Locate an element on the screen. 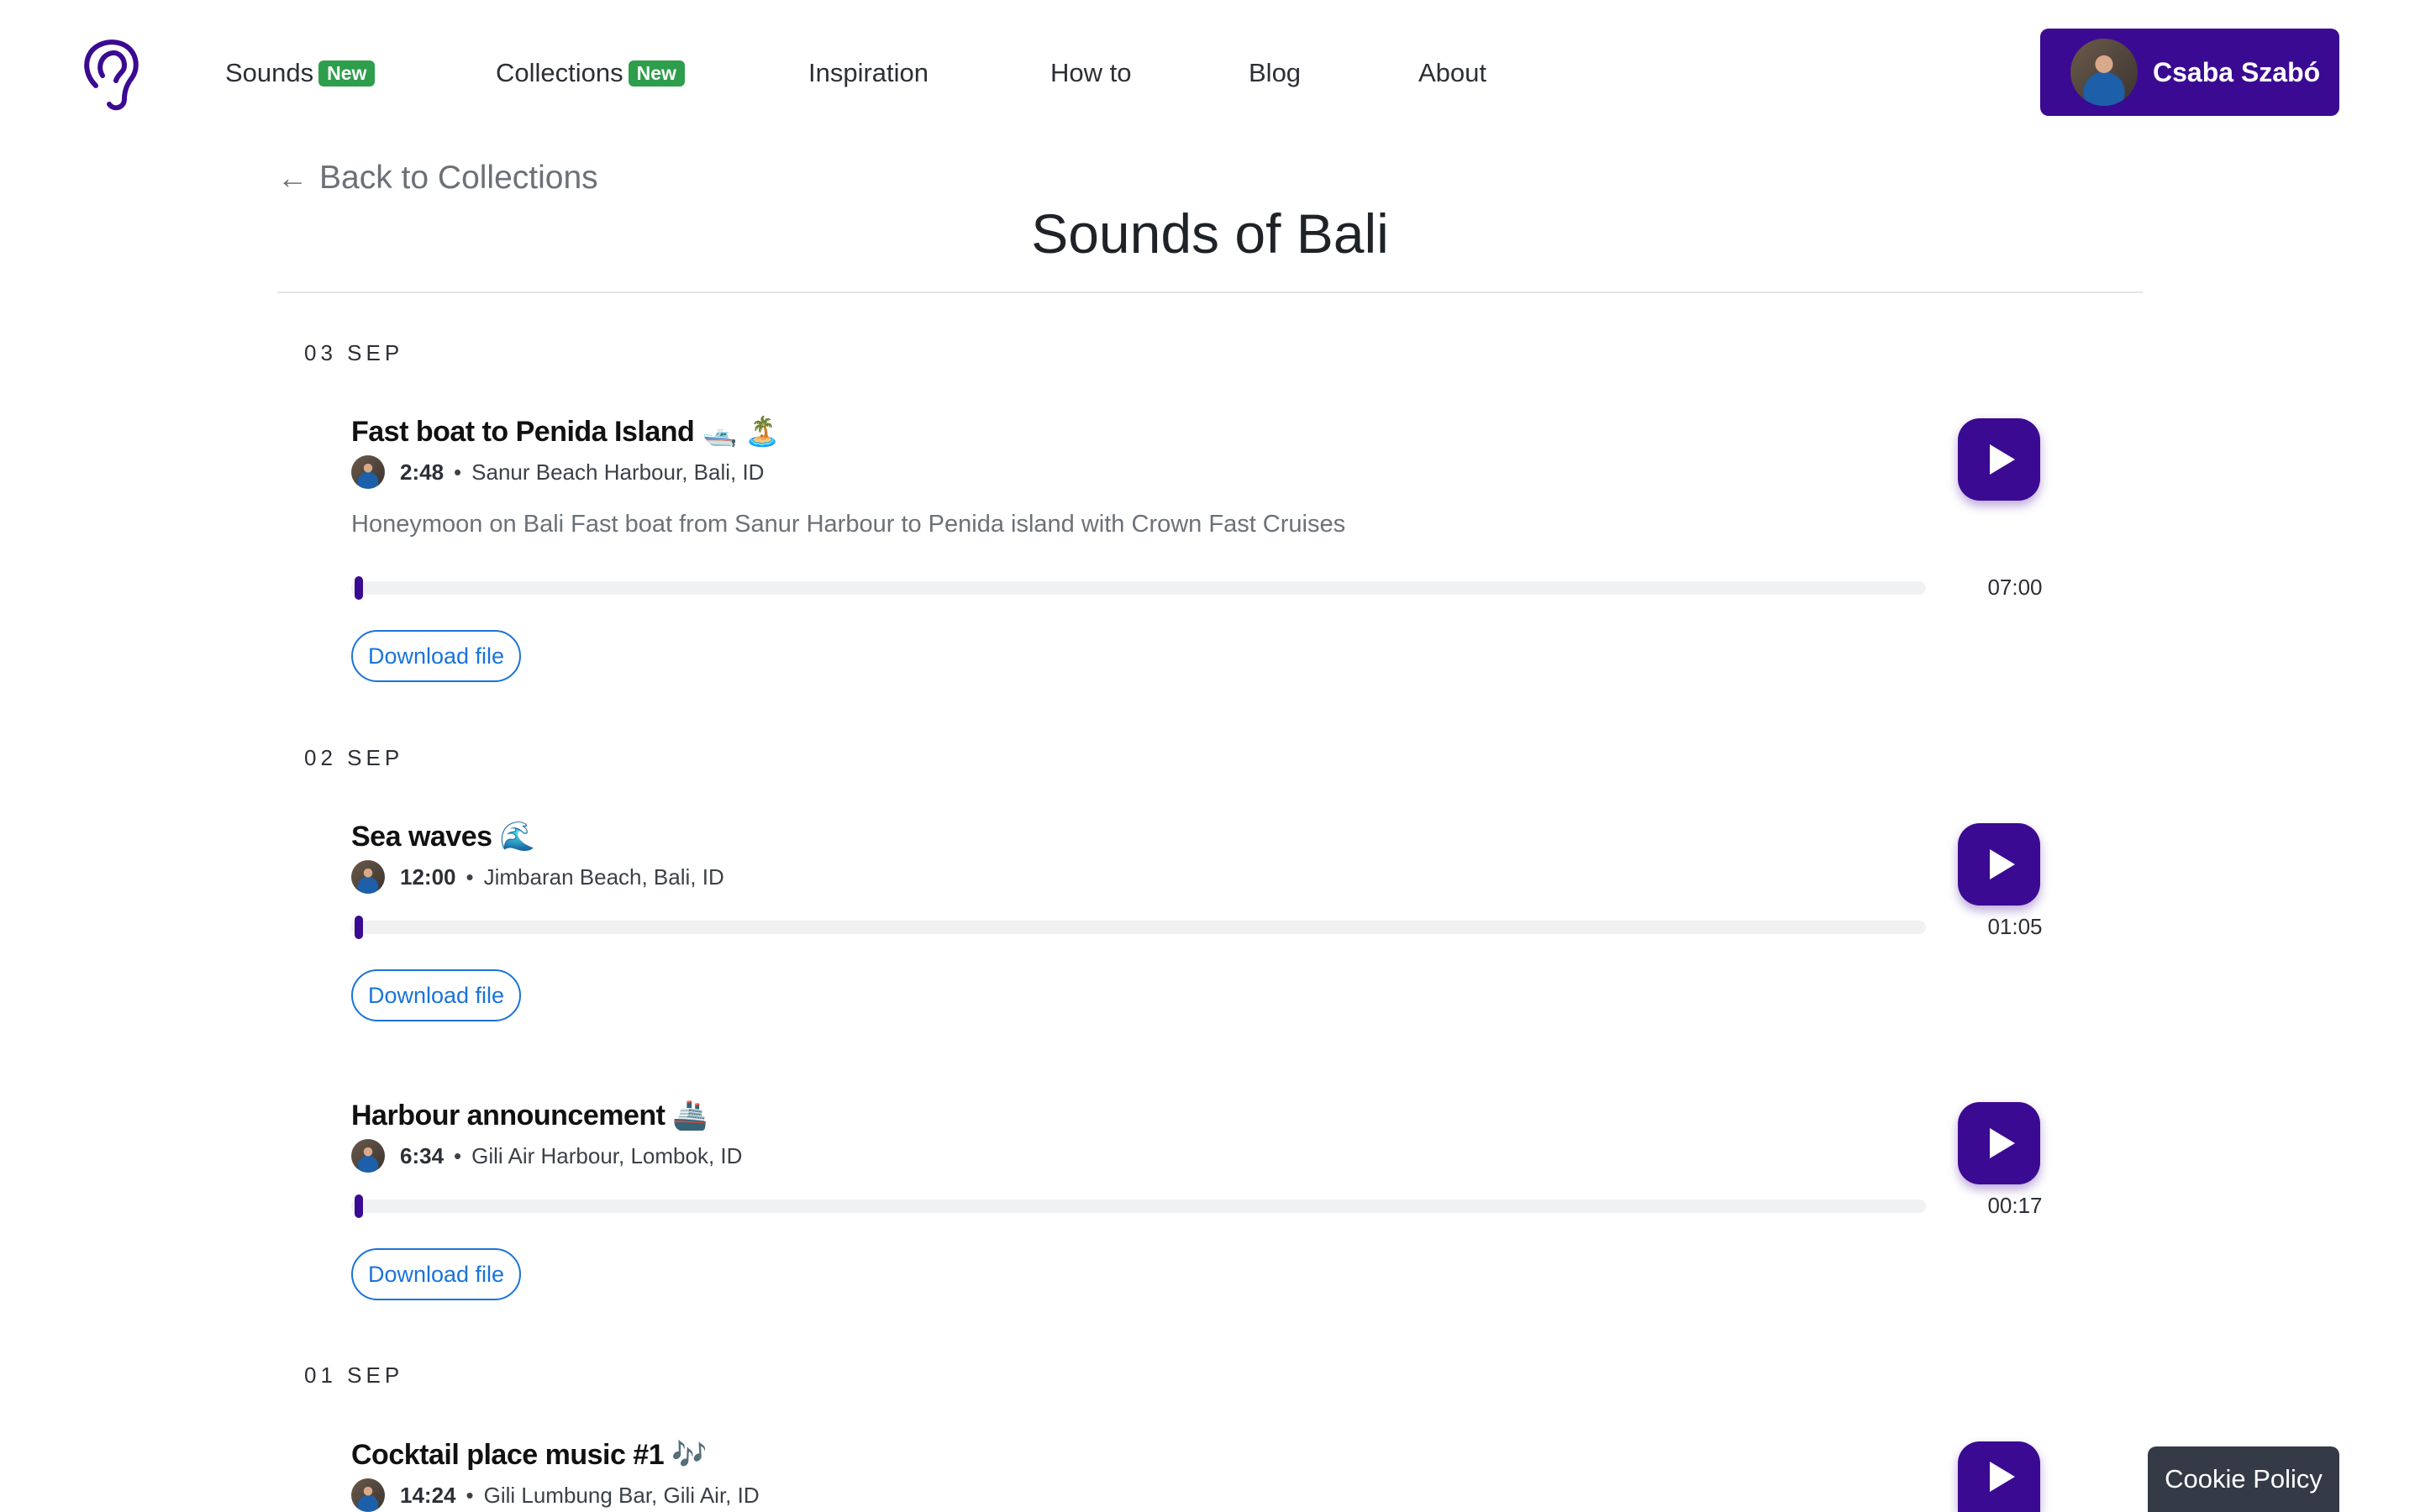 This screenshot has width=2420, height=1512. user-name: Csaba Szabó is located at coordinates (2237, 71).